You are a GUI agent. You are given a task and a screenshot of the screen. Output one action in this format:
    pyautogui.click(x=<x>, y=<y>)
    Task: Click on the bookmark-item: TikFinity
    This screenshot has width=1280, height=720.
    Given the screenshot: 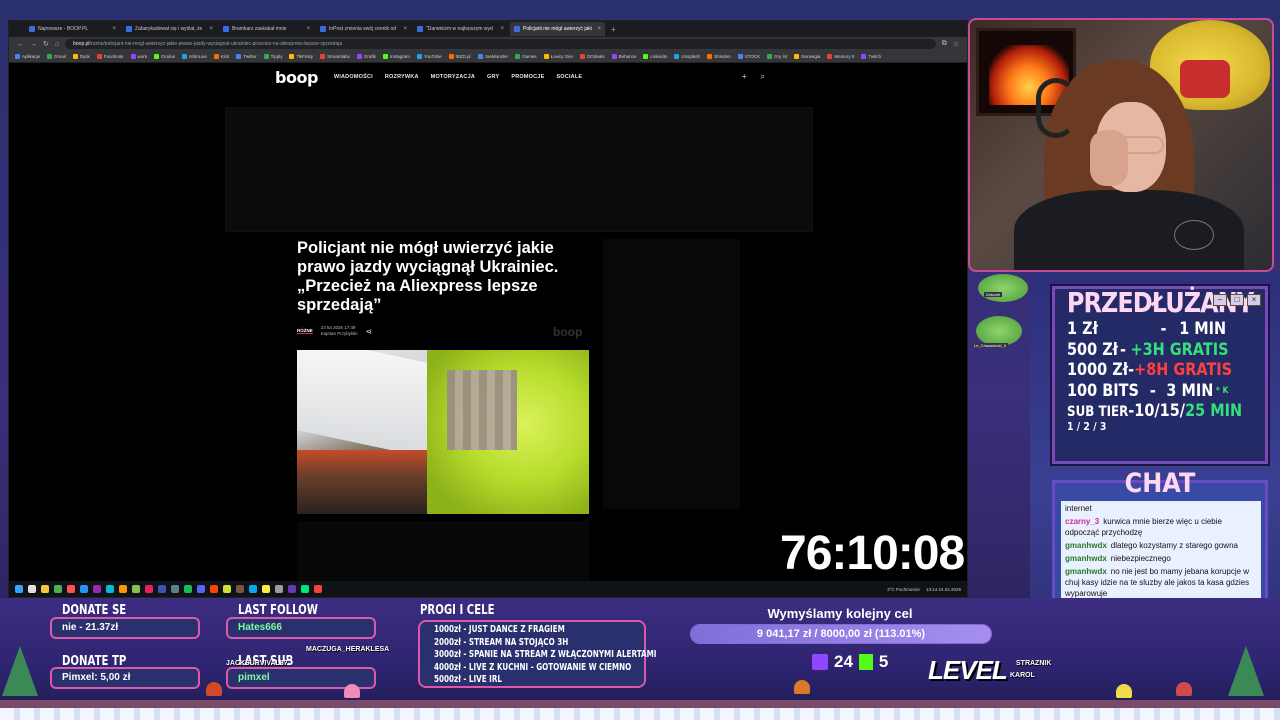 What is the action you would take?
    pyautogui.click(x=301, y=56)
    